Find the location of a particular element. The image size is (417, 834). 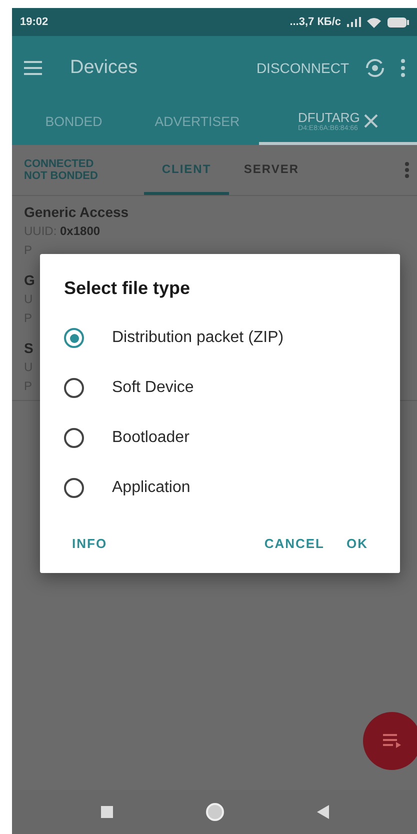

home-icon is located at coordinates (214, 812).